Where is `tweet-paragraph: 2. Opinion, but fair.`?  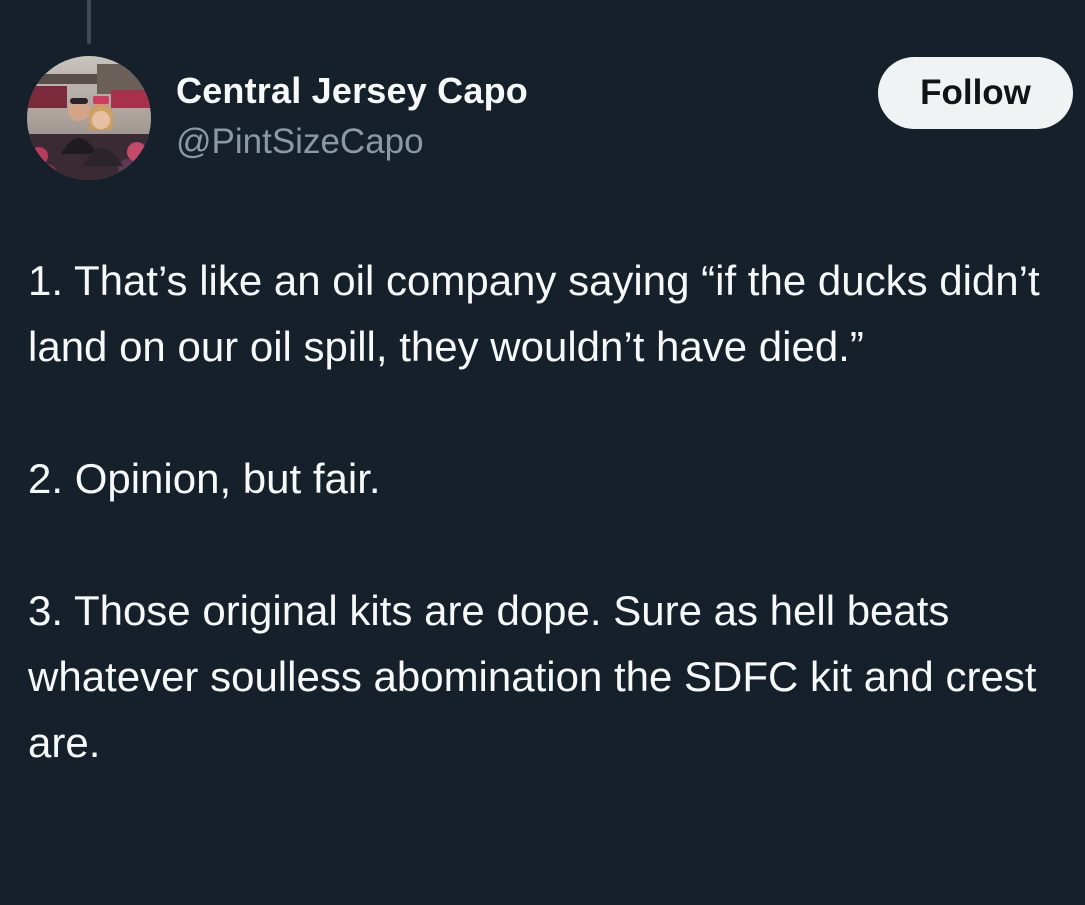
tweet-paragraph: 2. Opinion, but fair. is located at coordinates (204, 478).